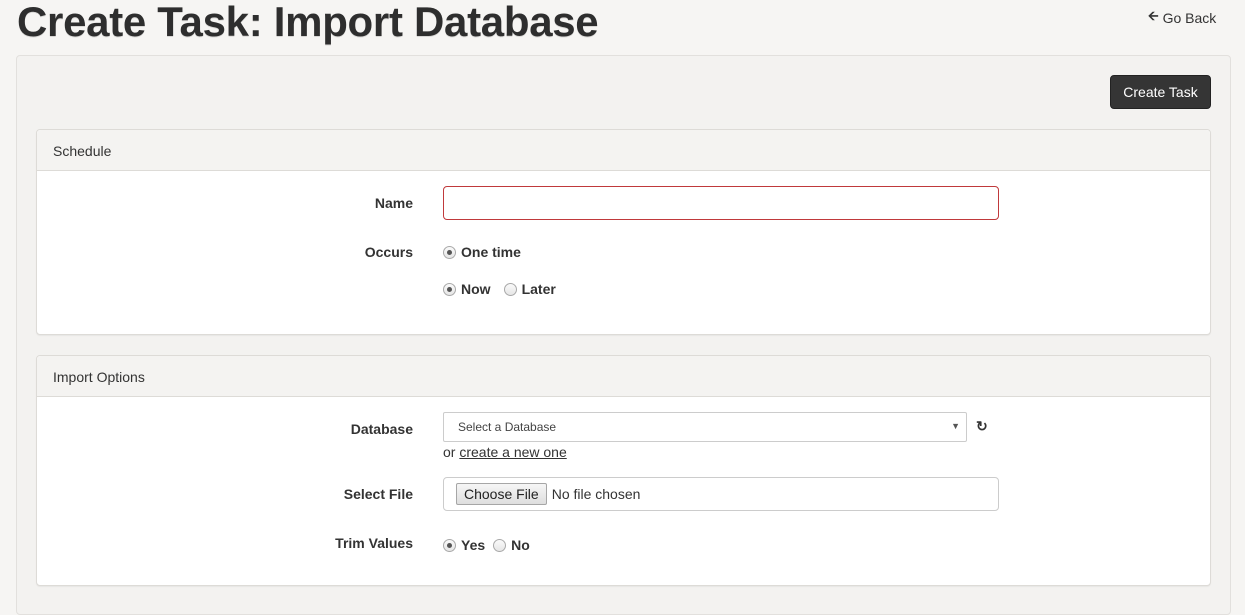 Image resolution: width=1245 pixels, height=615 pixels. I want to click on create-database-helper: or create a new one, so click(505, 452).